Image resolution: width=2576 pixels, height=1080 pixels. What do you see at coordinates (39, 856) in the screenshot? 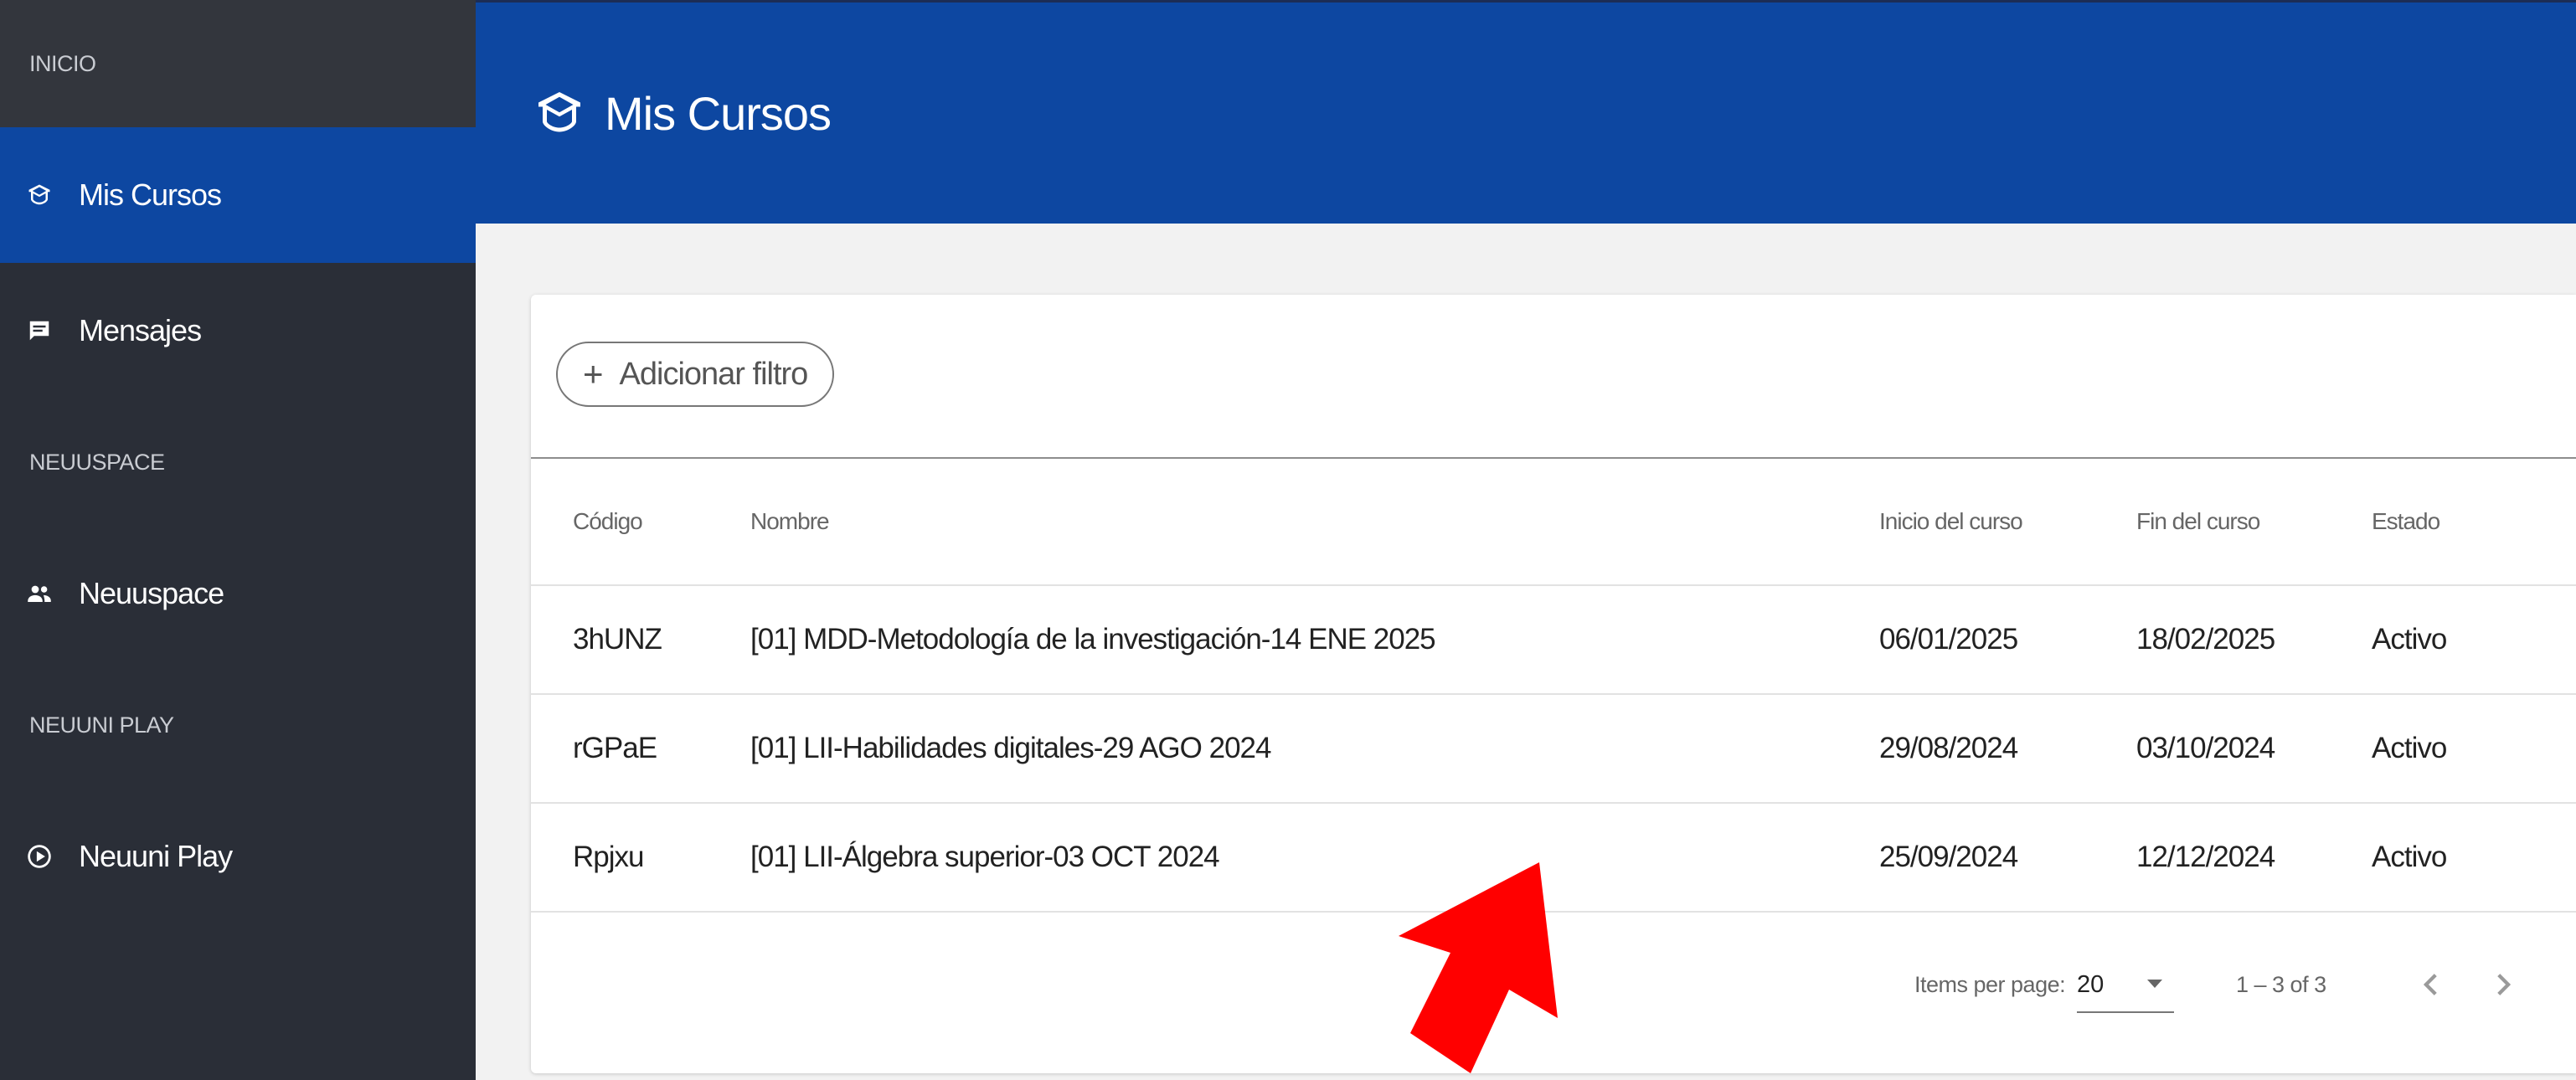
I see `play-globe-icon` at bounding box center [39, 856].